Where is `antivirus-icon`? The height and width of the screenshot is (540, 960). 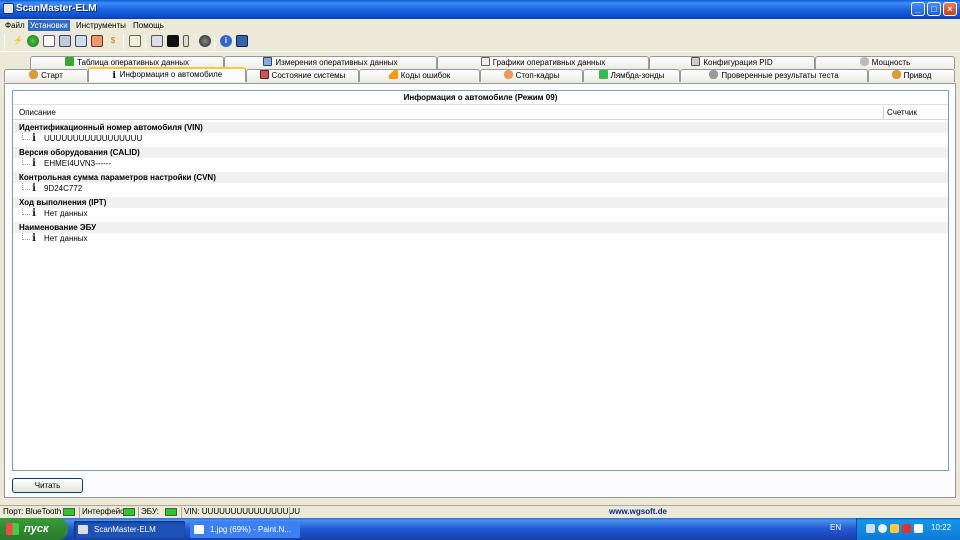 antivirus-icon is located at coordinates (906, 528).